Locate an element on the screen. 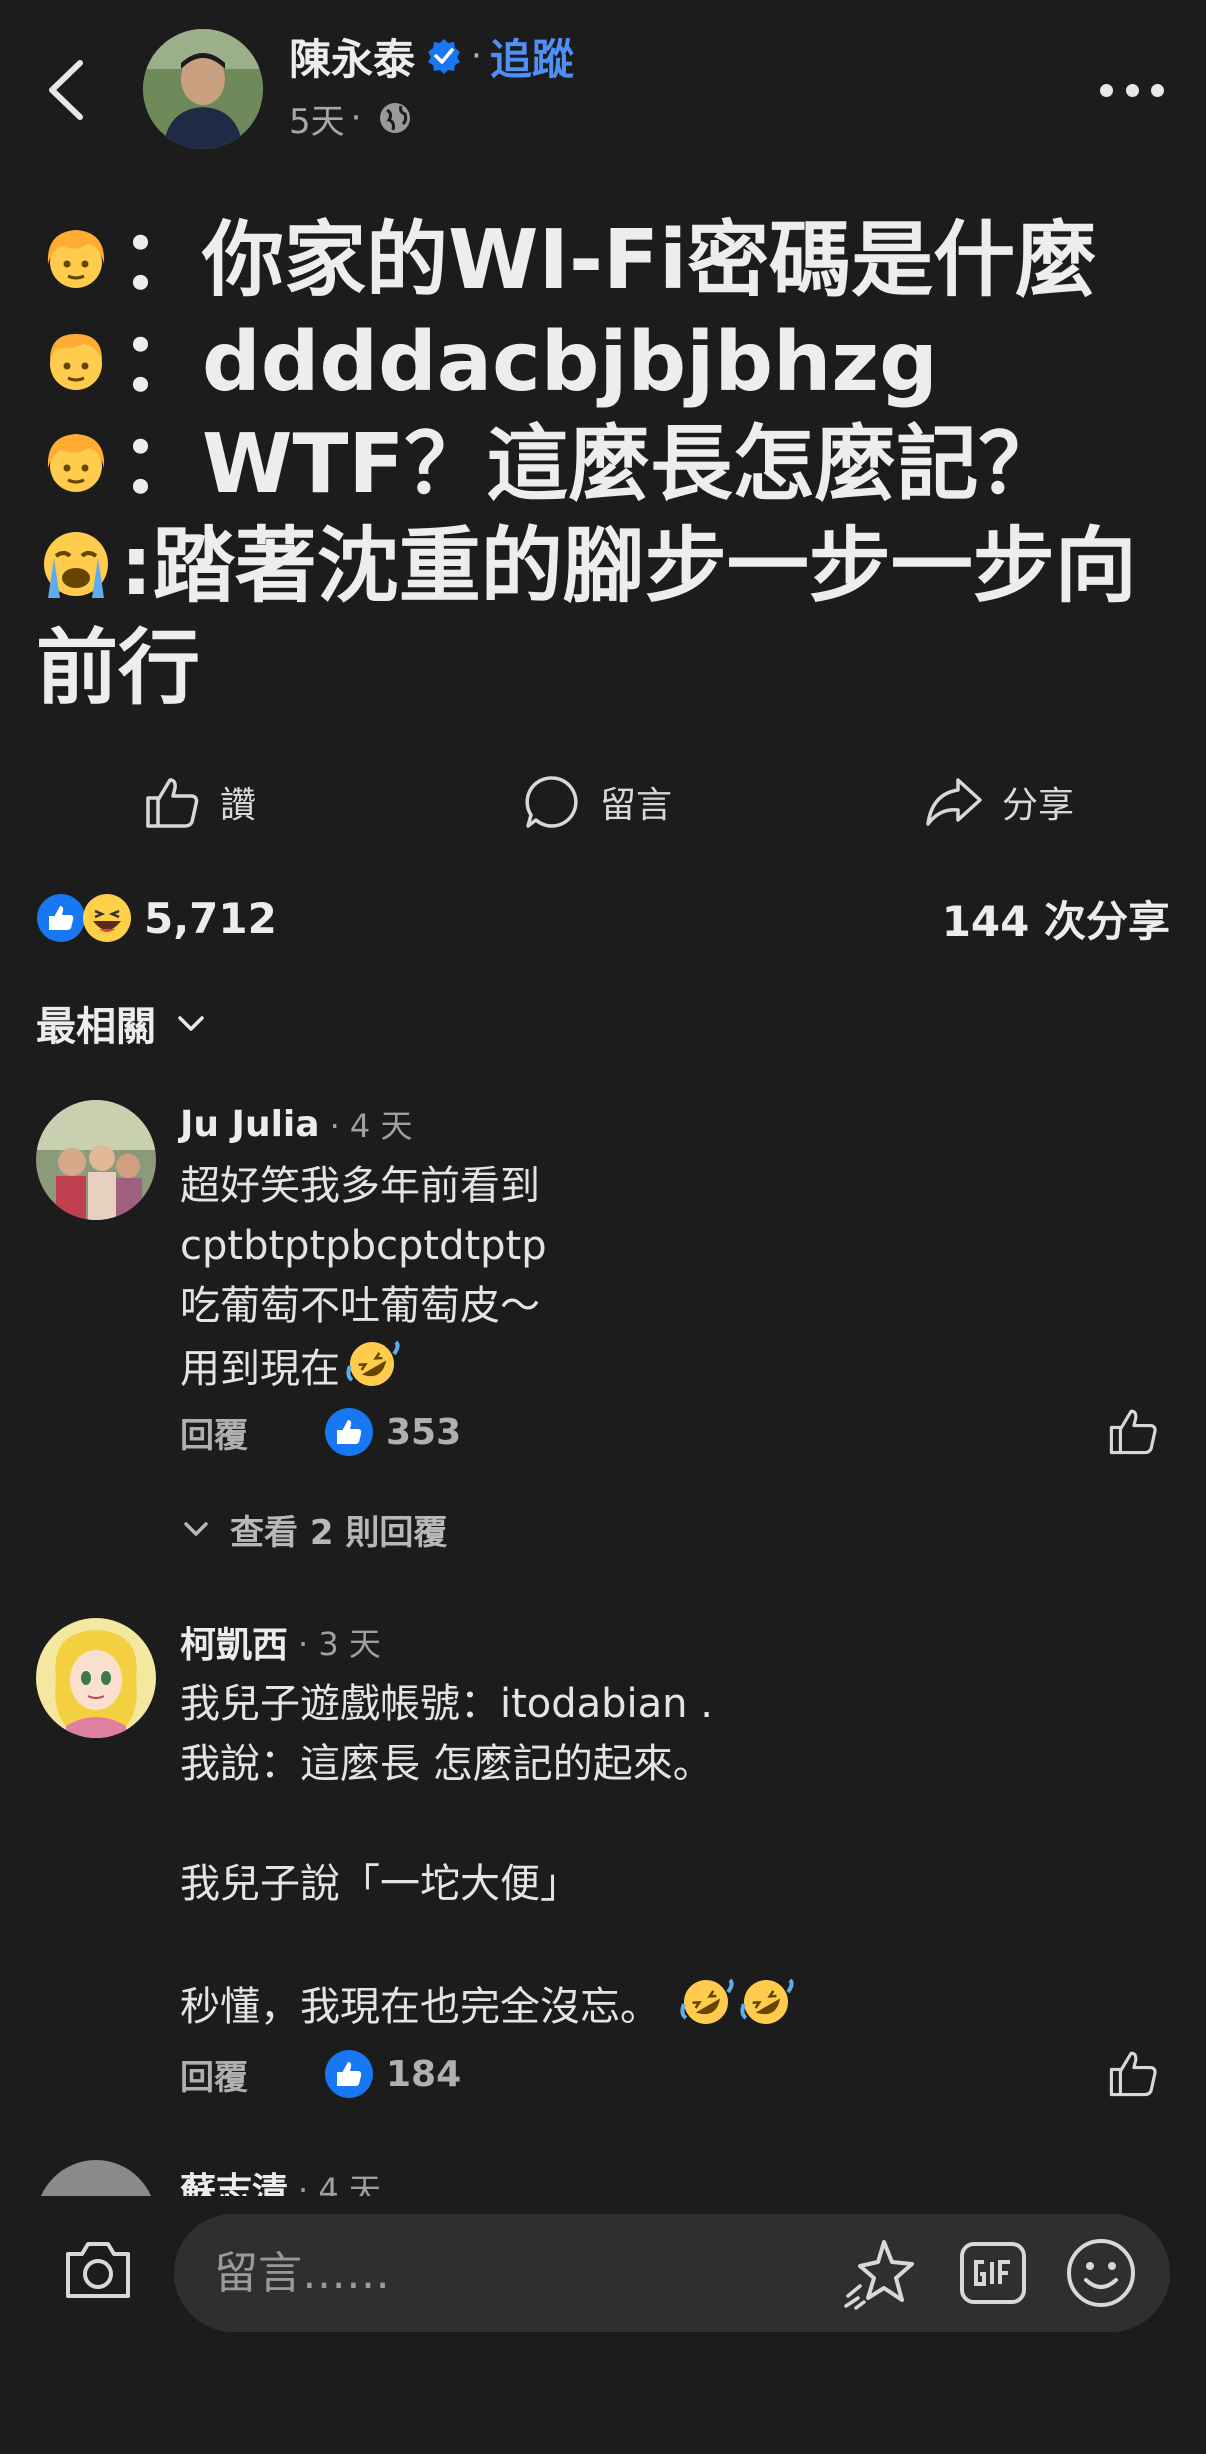 This screenshot has height=2454, width=1206. author-name: 陳永泰 is located at coordinates (352, 56).